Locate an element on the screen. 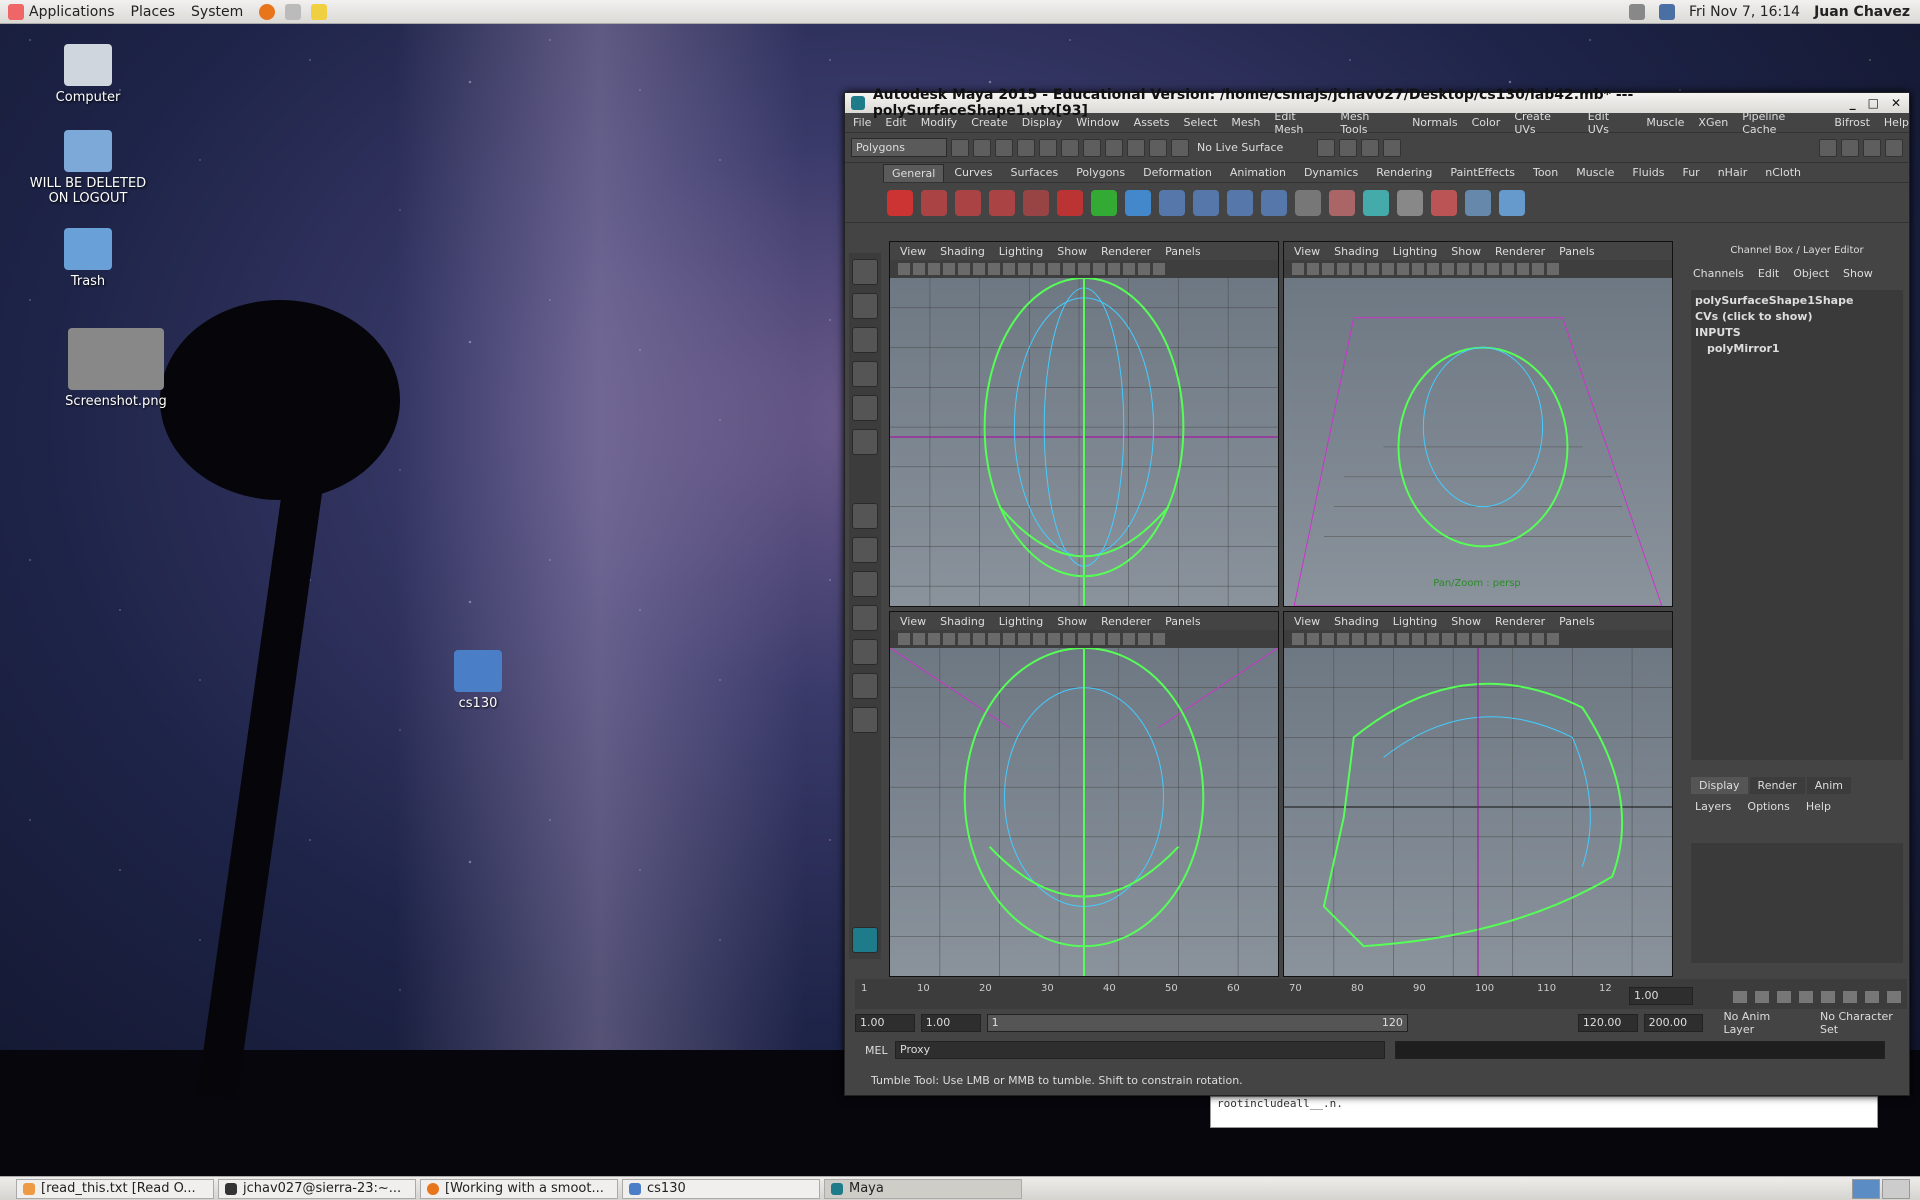  layout-custom-icon is located at coordinates (865, 720).